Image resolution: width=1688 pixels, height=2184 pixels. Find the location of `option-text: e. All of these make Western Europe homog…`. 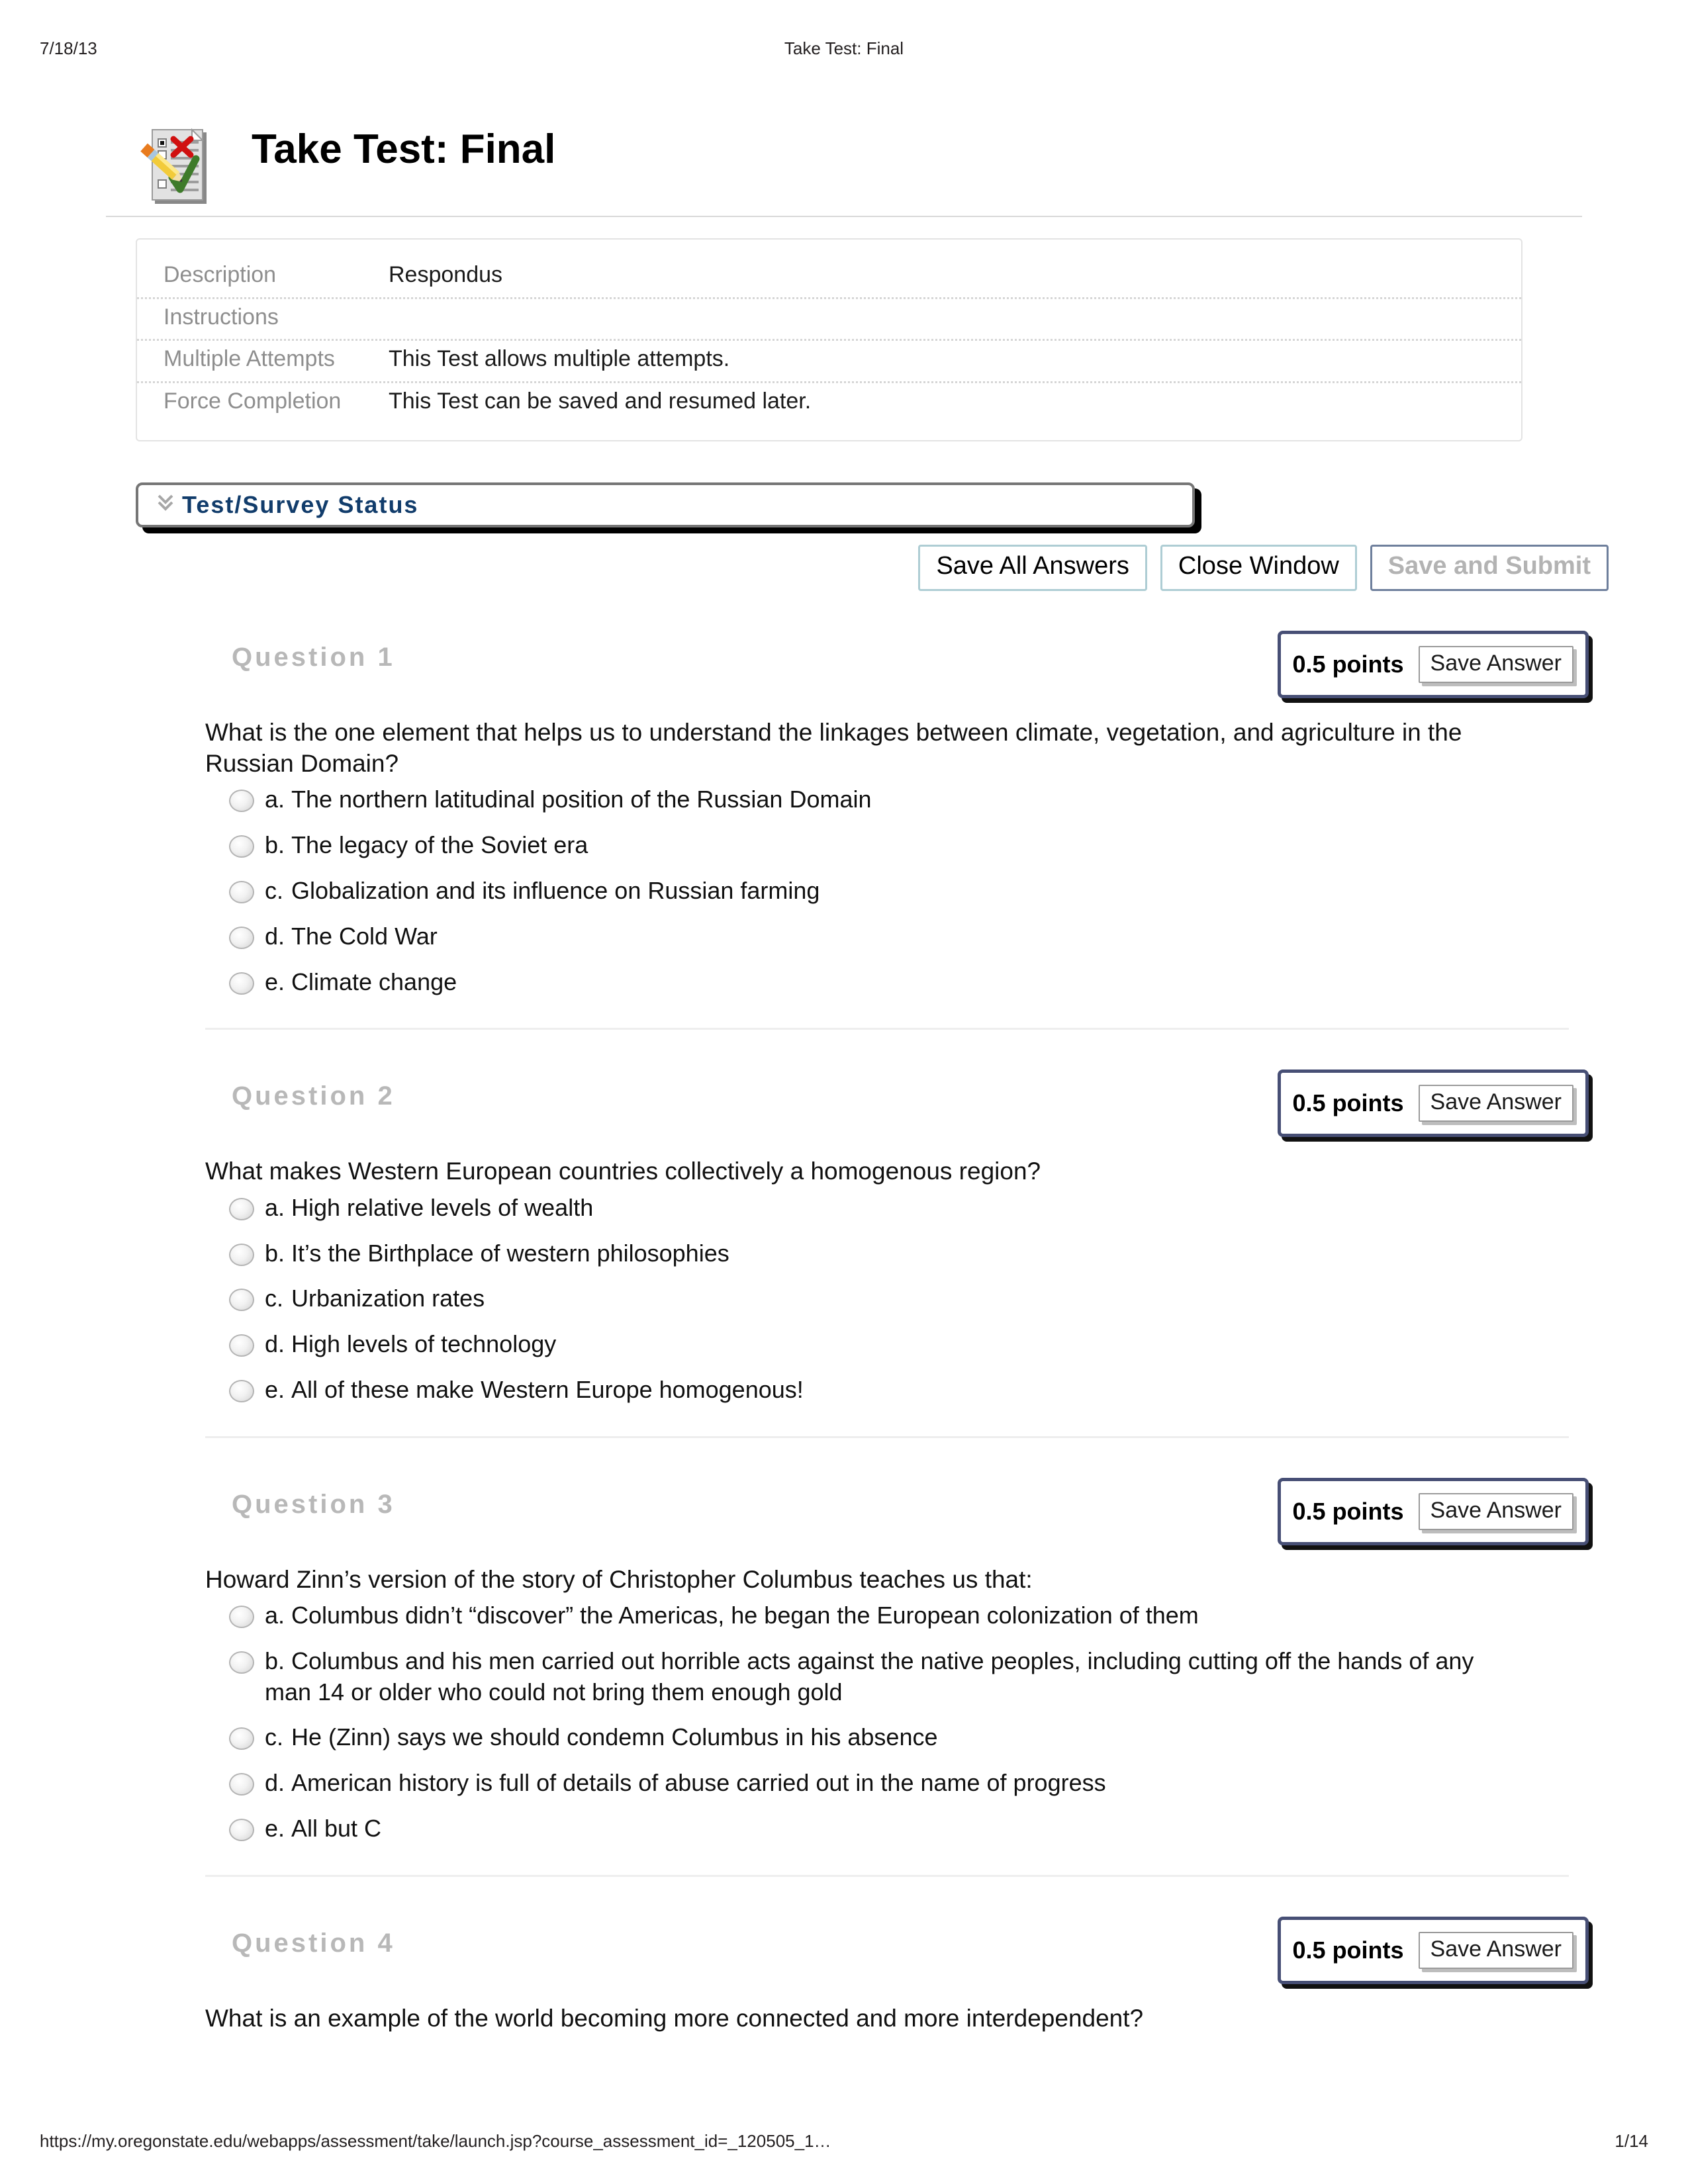

option-text: e. All of these make Western Europe homog… is located at coordinates (574, 1390).